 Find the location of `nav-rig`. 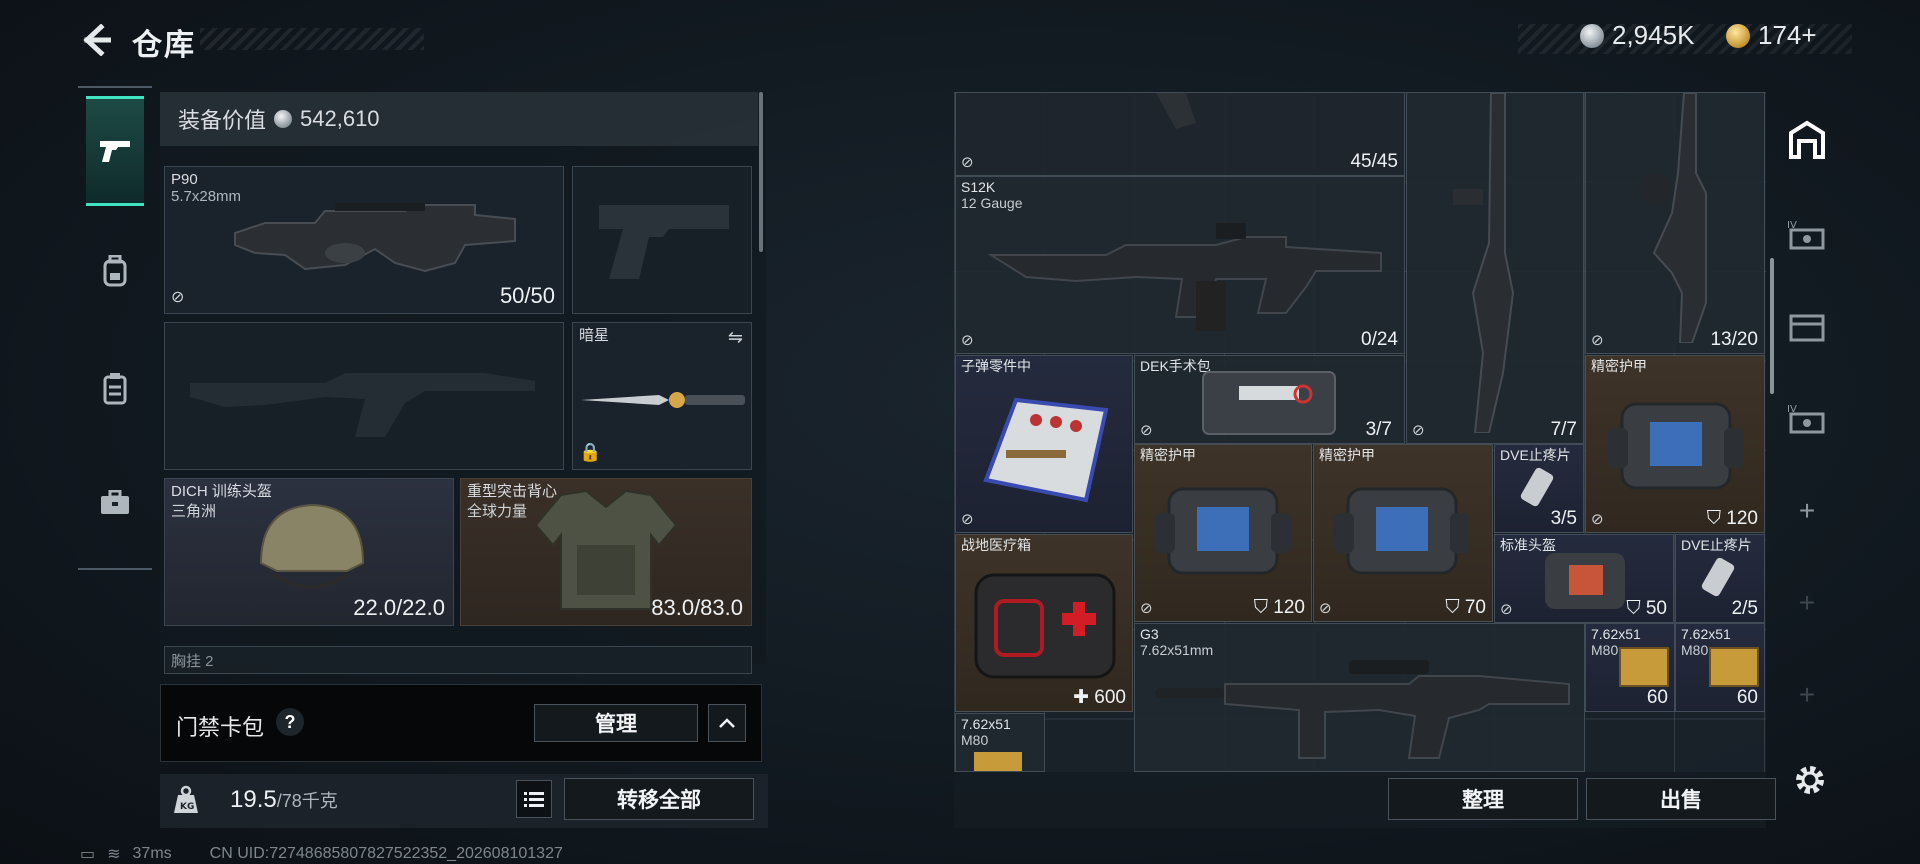

nav-rig is located at coordinates (115, 389).